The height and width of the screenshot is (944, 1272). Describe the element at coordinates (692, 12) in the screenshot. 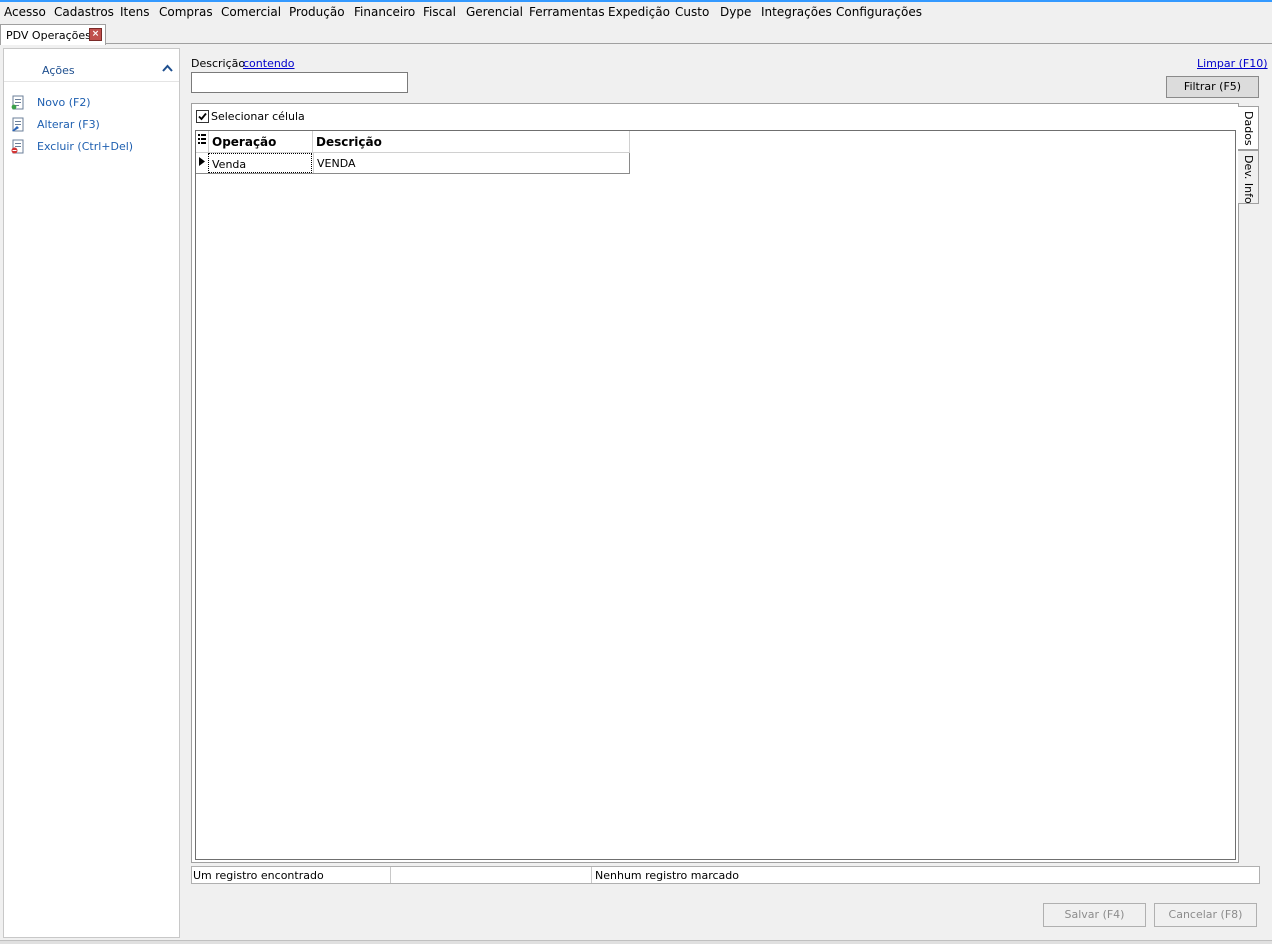

I see `menu-custo: Custo` at that location.